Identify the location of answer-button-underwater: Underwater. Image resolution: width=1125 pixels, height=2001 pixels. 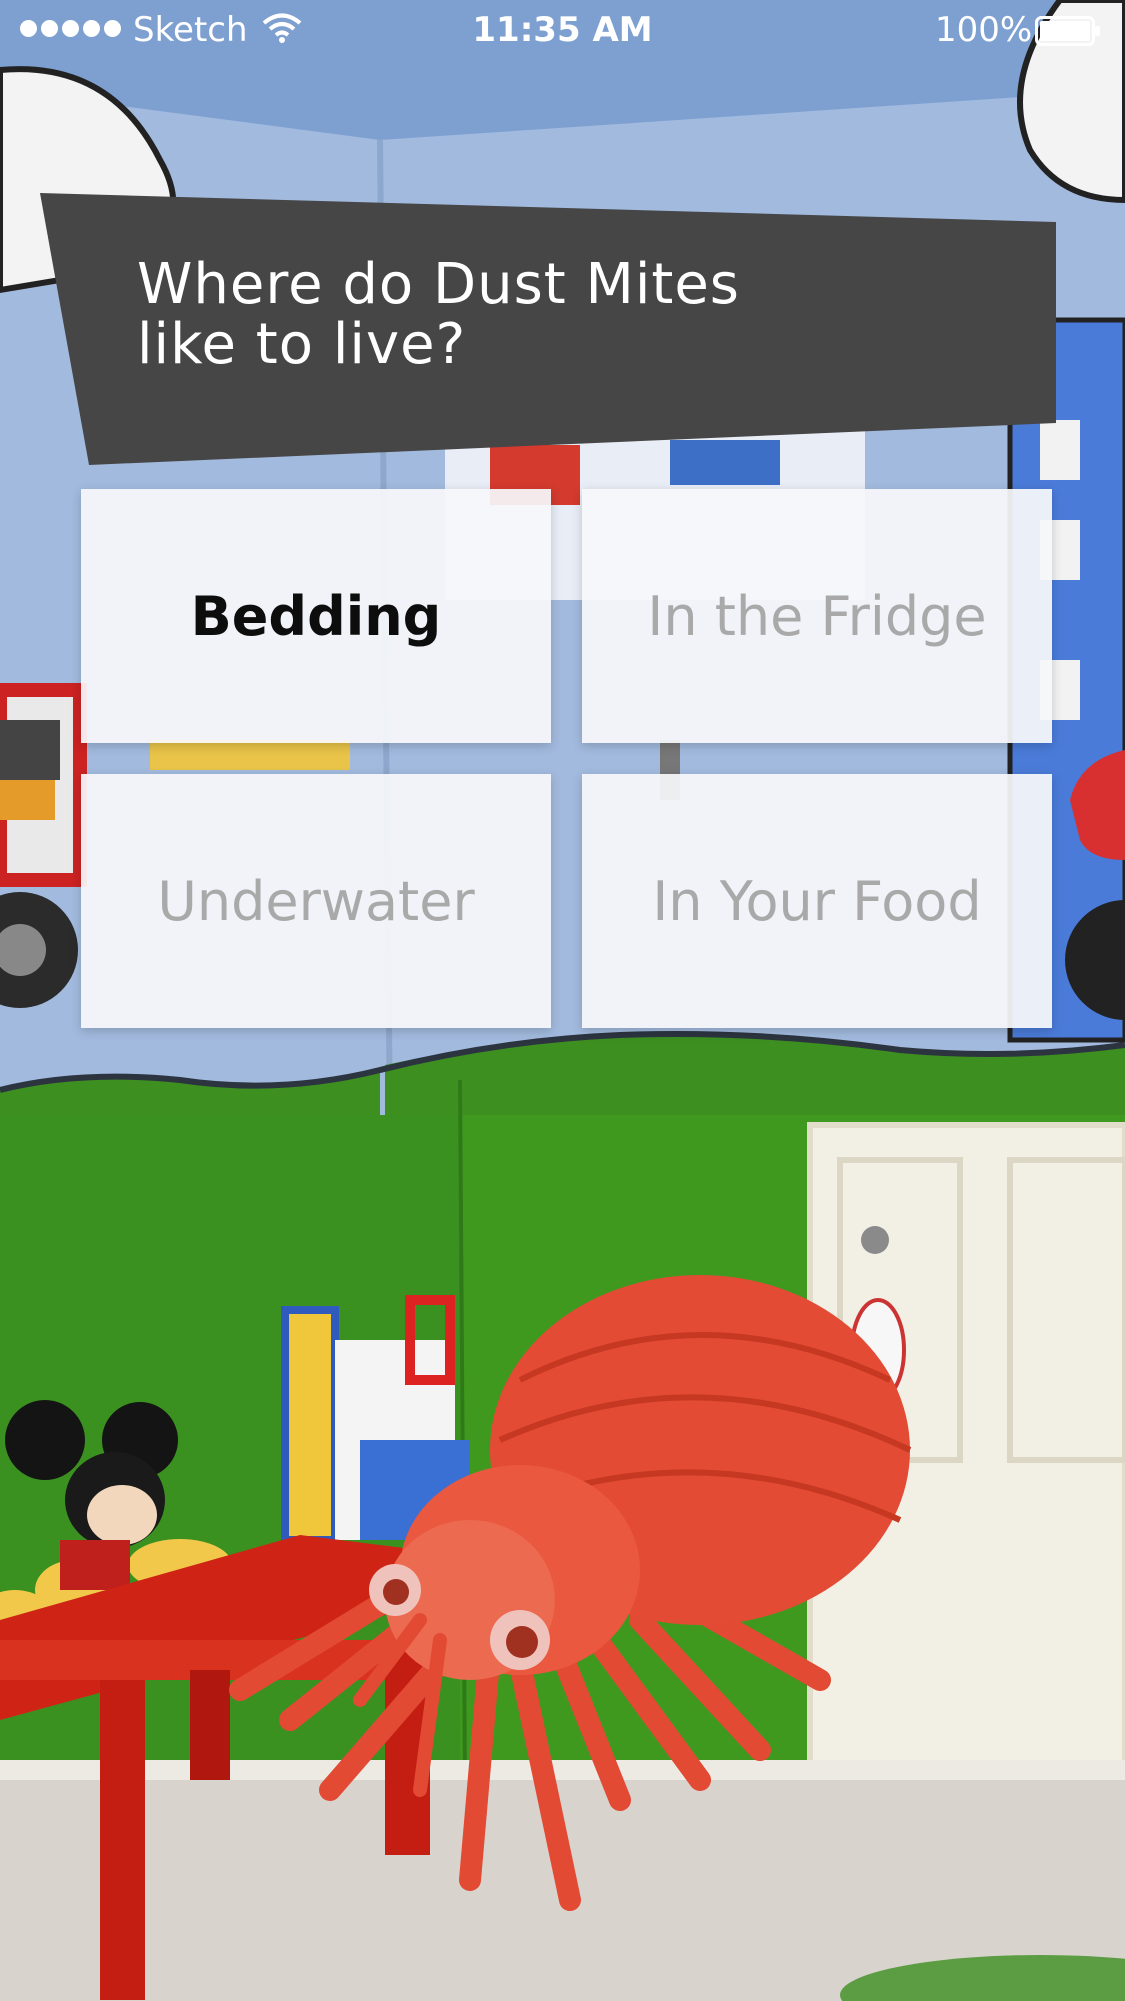
(316, 901).